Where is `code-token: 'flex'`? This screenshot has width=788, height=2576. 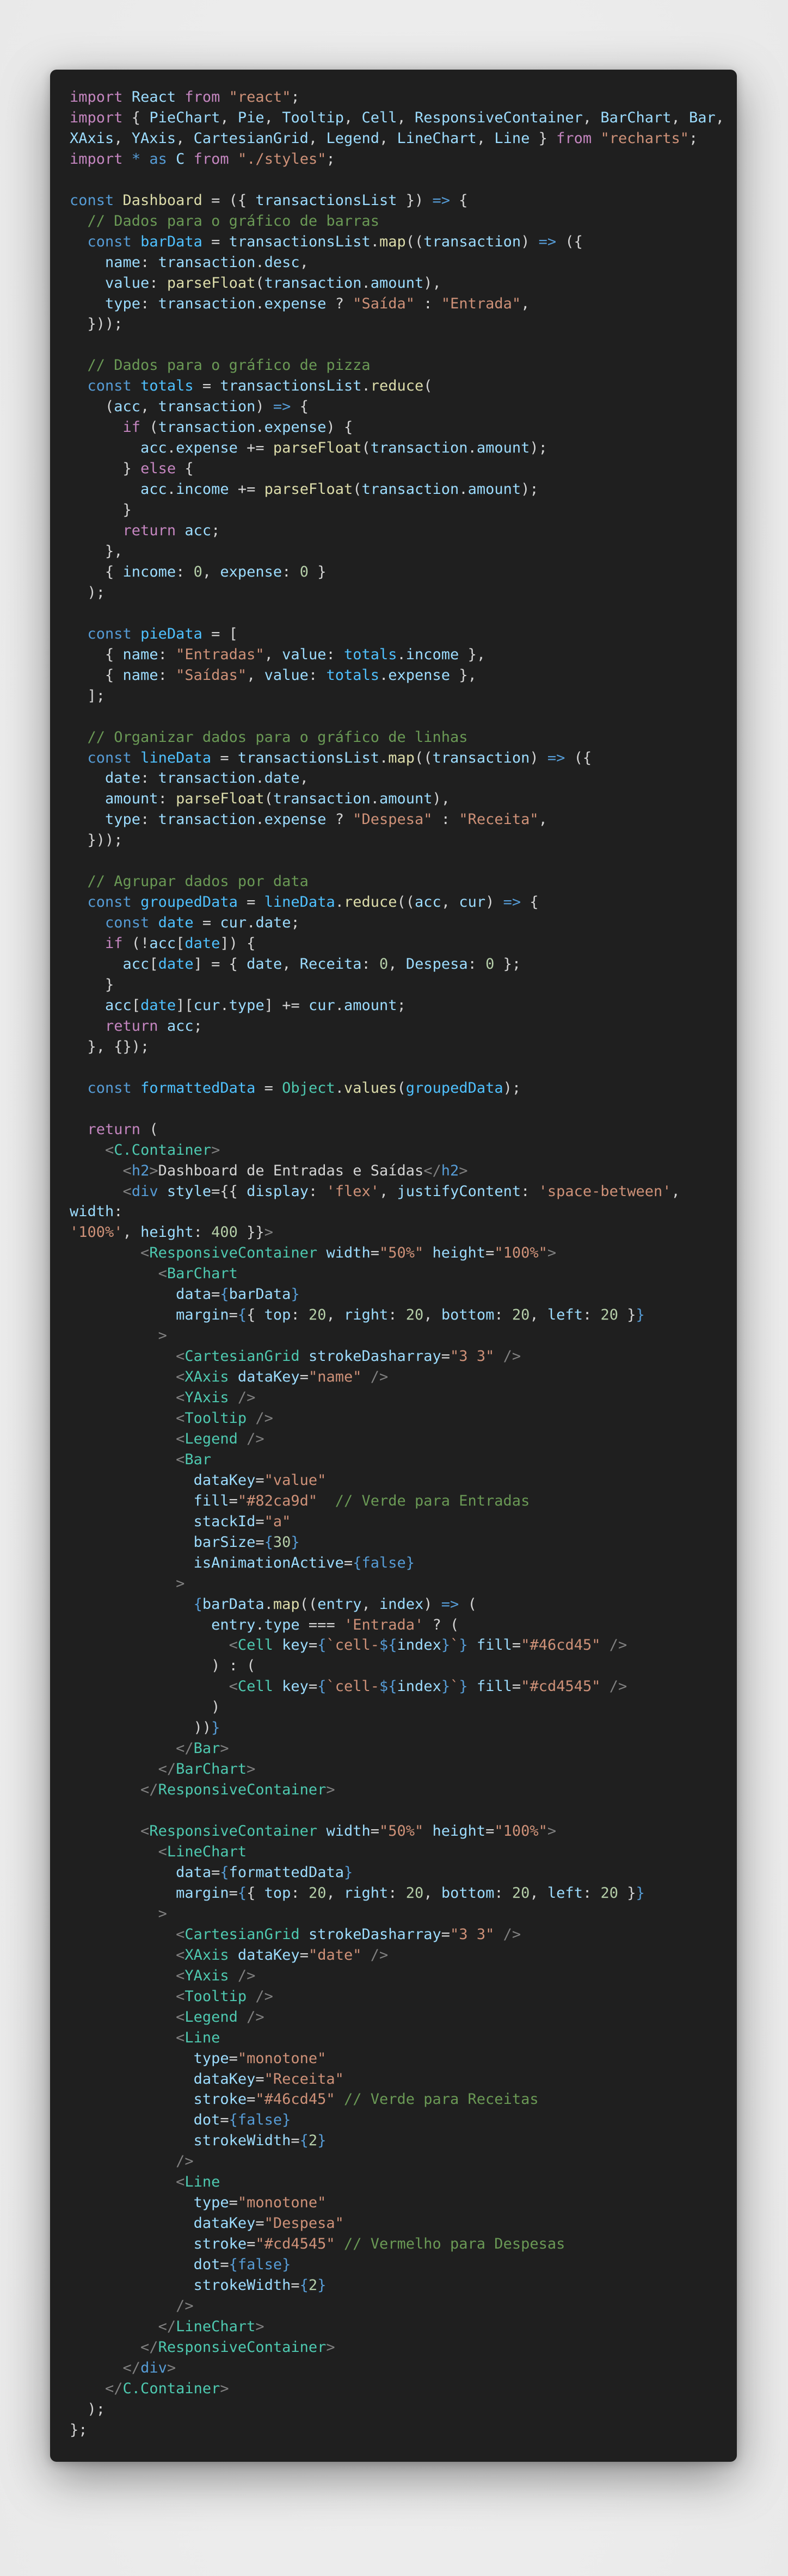 code-token: 'flex' is located at coordinates (353, 1191).